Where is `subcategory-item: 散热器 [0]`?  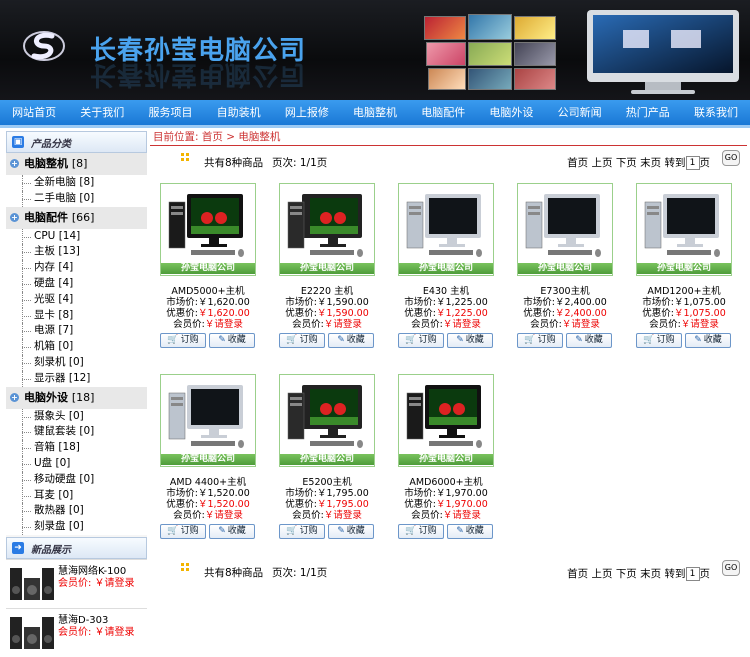 subcategory-item: 散热器 [0] is located at coordinates (76, 511).